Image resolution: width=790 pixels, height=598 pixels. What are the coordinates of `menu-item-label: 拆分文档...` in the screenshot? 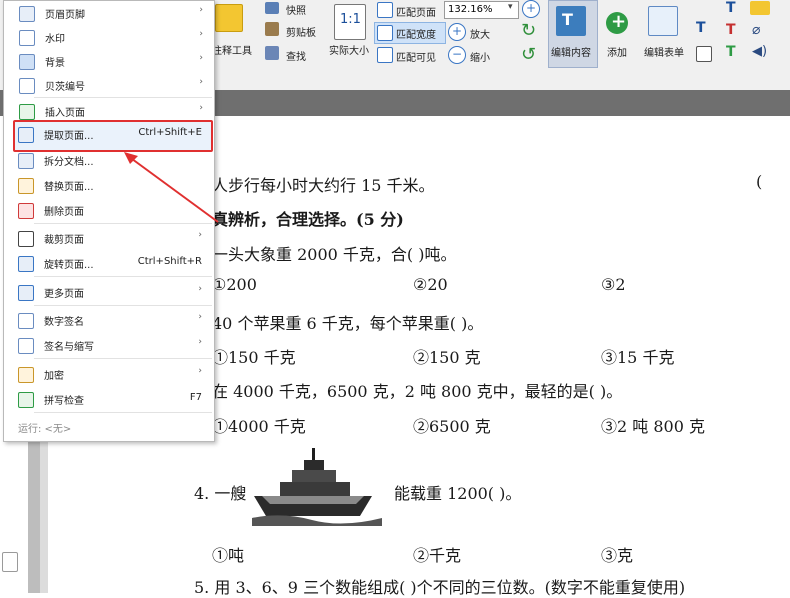 It's located at (69, 162).